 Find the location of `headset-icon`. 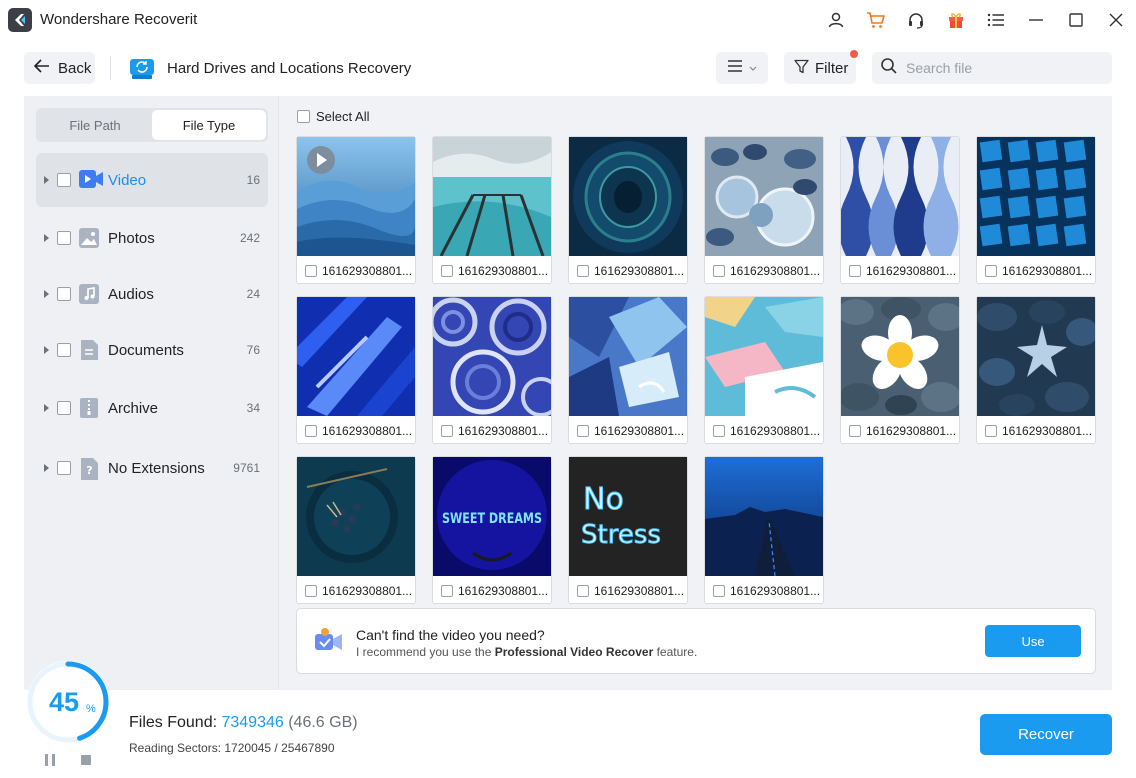

headset-icon is located at coordinates (916, 20).